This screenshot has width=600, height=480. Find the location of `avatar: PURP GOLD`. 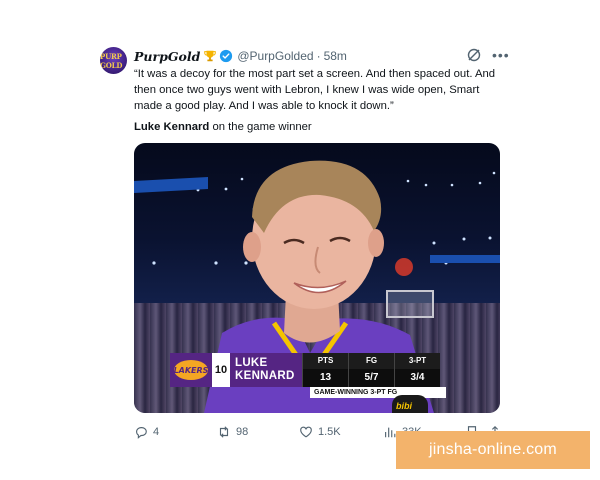

avatar: PURP GOLD is located at coordinates (113, 60).